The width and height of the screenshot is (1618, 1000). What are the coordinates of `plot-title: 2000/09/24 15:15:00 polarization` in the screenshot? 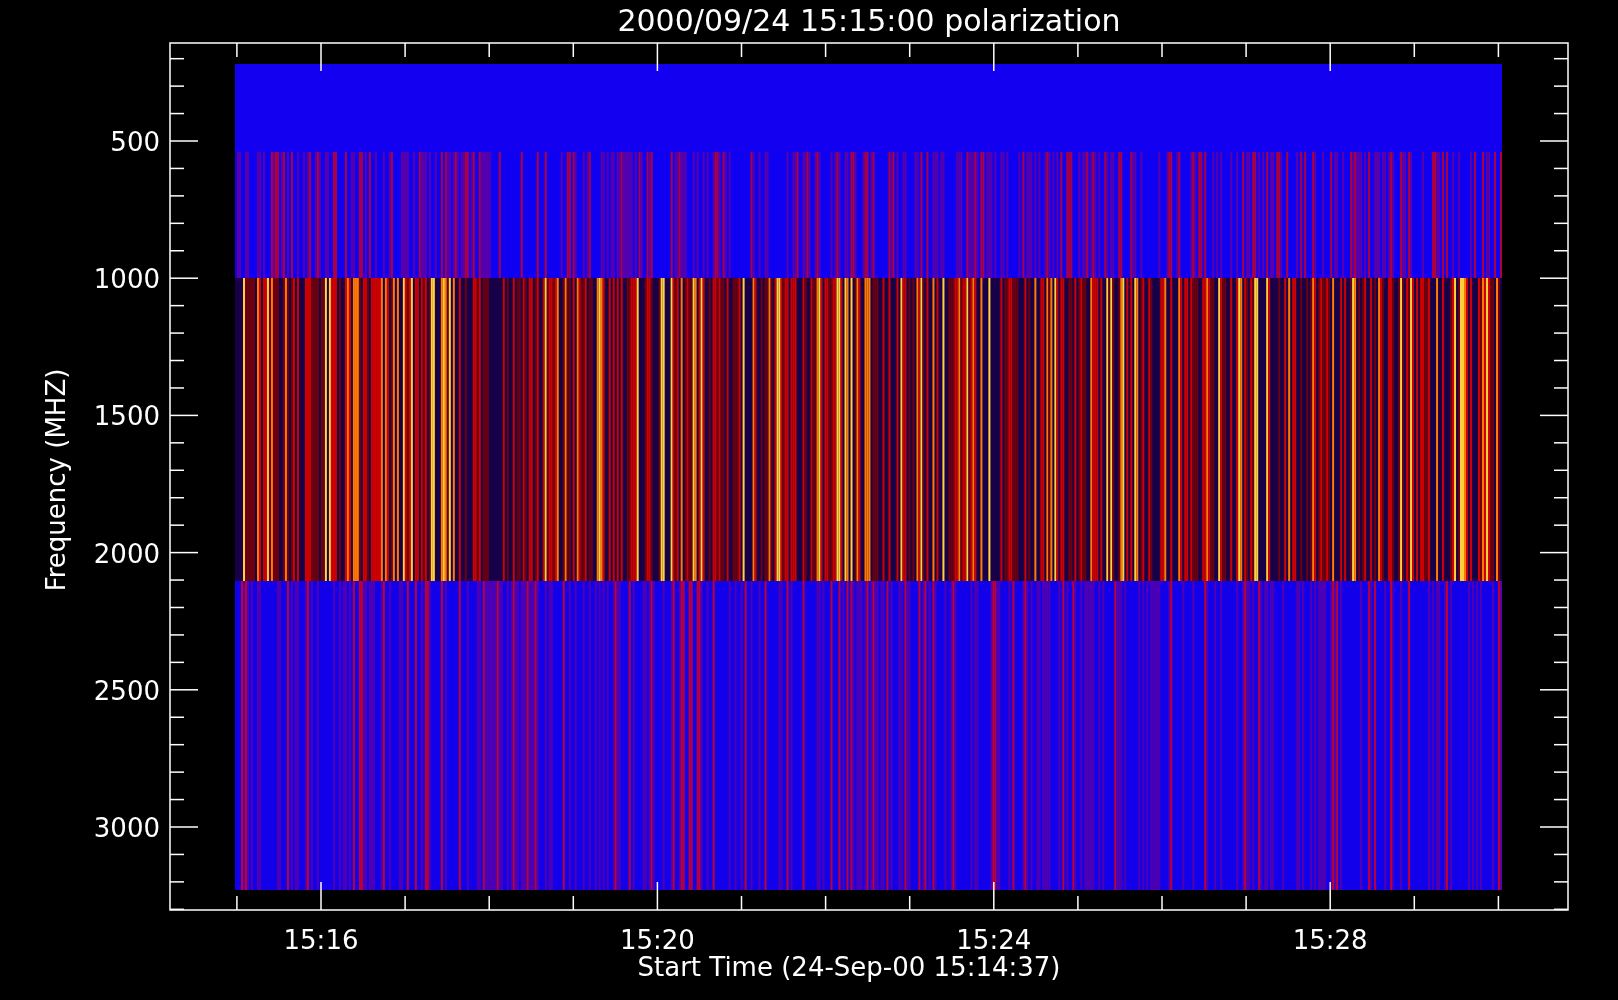 It's located at (869, 20).